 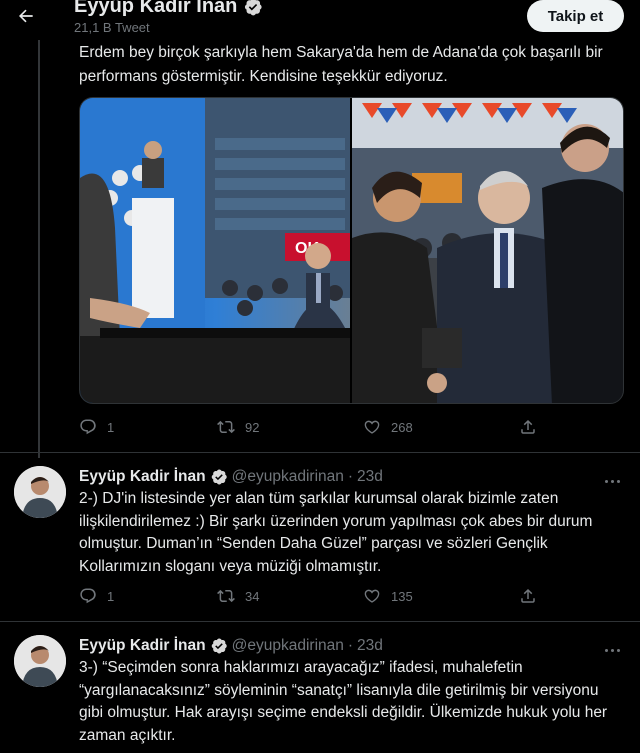 What do you see at coordinates (388, 596) in the screenshot?
I see `like-button: 135` at bounding box center [388, 596].